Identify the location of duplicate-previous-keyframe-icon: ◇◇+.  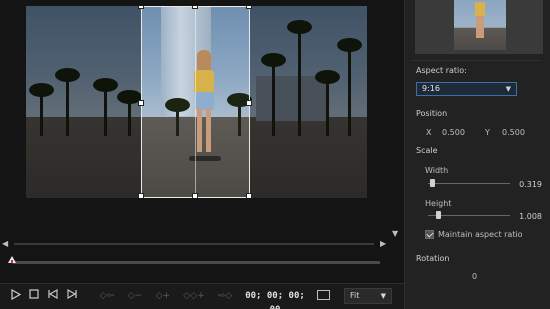
(194, 296).